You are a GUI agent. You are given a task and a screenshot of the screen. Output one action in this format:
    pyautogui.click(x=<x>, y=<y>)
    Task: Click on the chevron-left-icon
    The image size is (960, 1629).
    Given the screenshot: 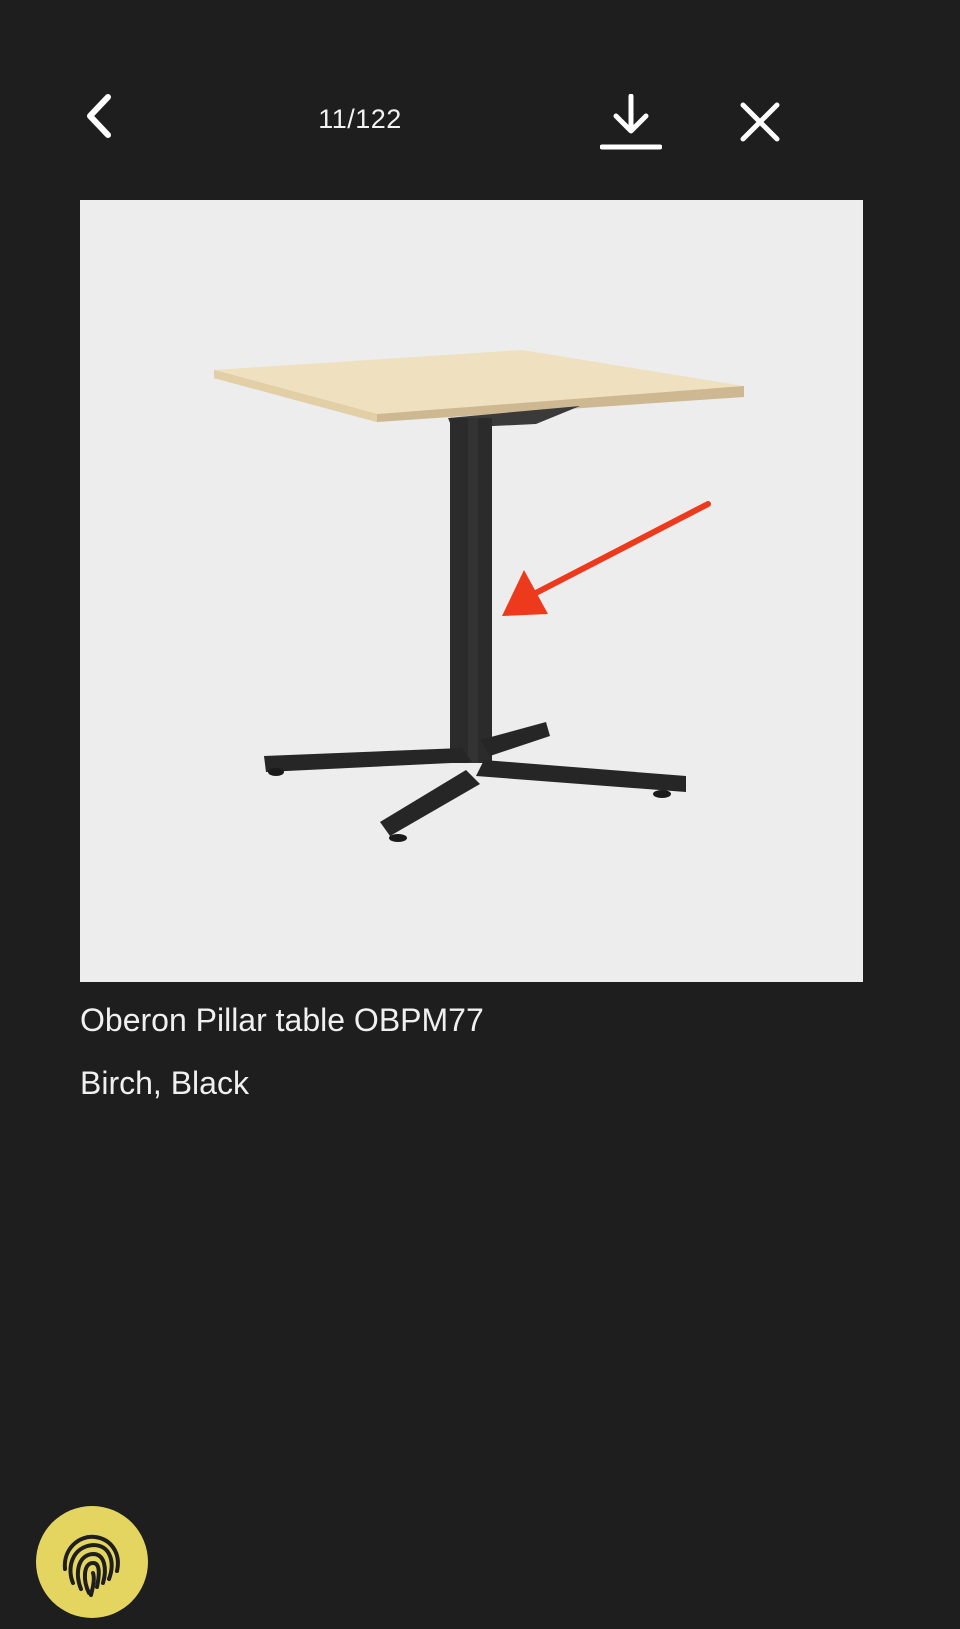 What is the action you would take?
    pyautogui.click(x=99, y=116)
    